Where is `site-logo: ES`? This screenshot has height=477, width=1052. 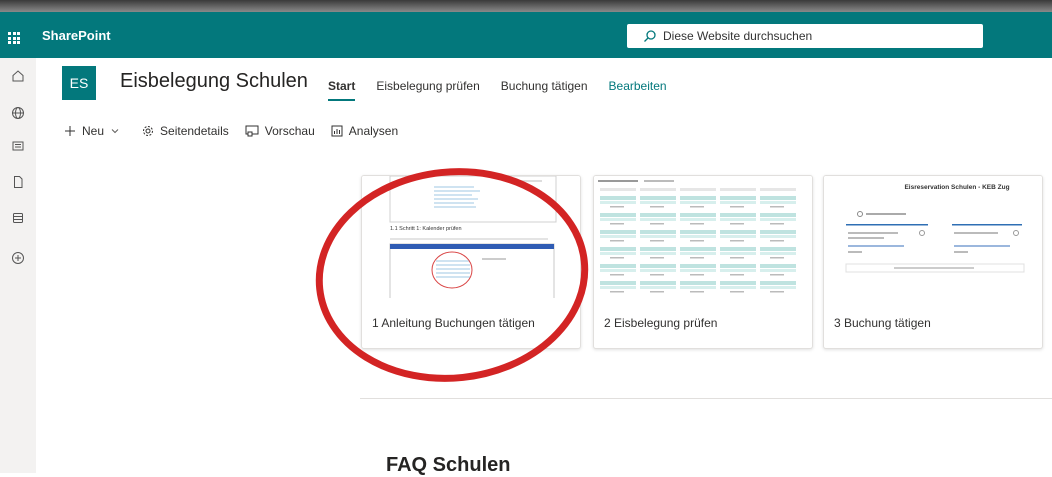 site-logo: ES is located at coordinates (79, 83).